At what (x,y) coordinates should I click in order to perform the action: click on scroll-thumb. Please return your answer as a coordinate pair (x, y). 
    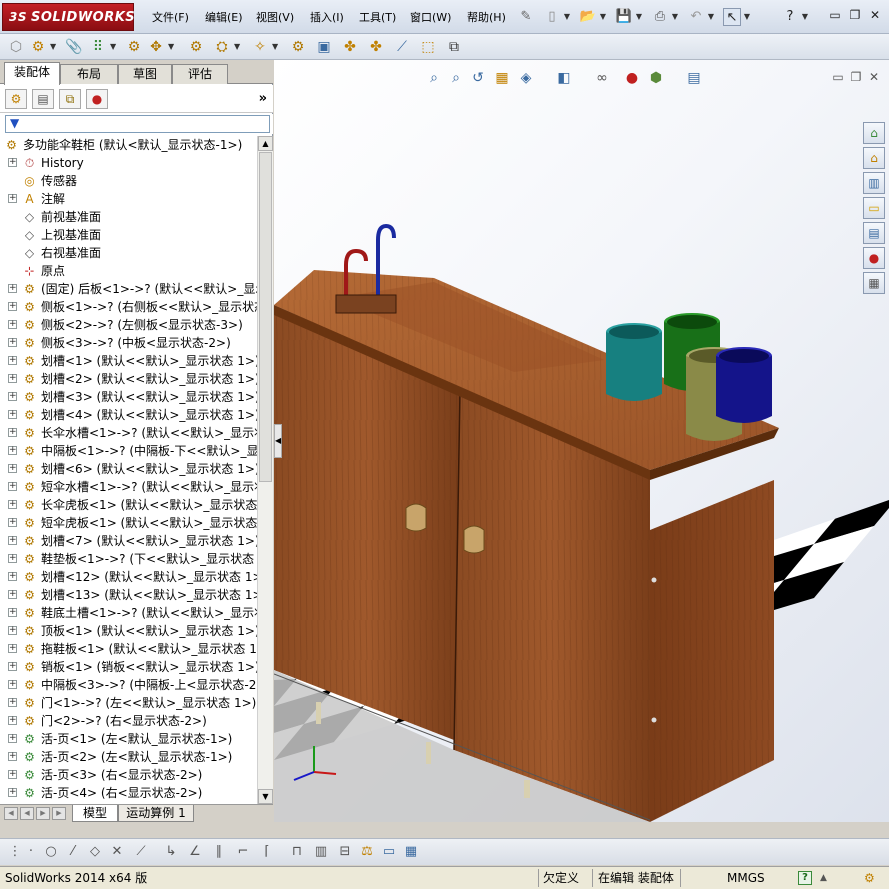
    Looking at the image, I should click on (265, 317).